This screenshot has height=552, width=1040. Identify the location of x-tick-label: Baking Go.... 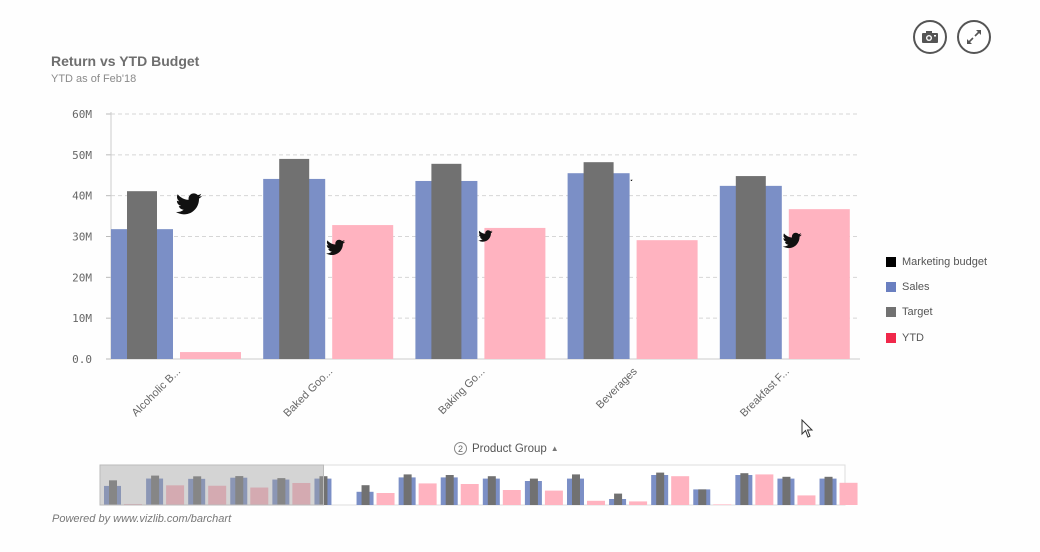
(461, 391).